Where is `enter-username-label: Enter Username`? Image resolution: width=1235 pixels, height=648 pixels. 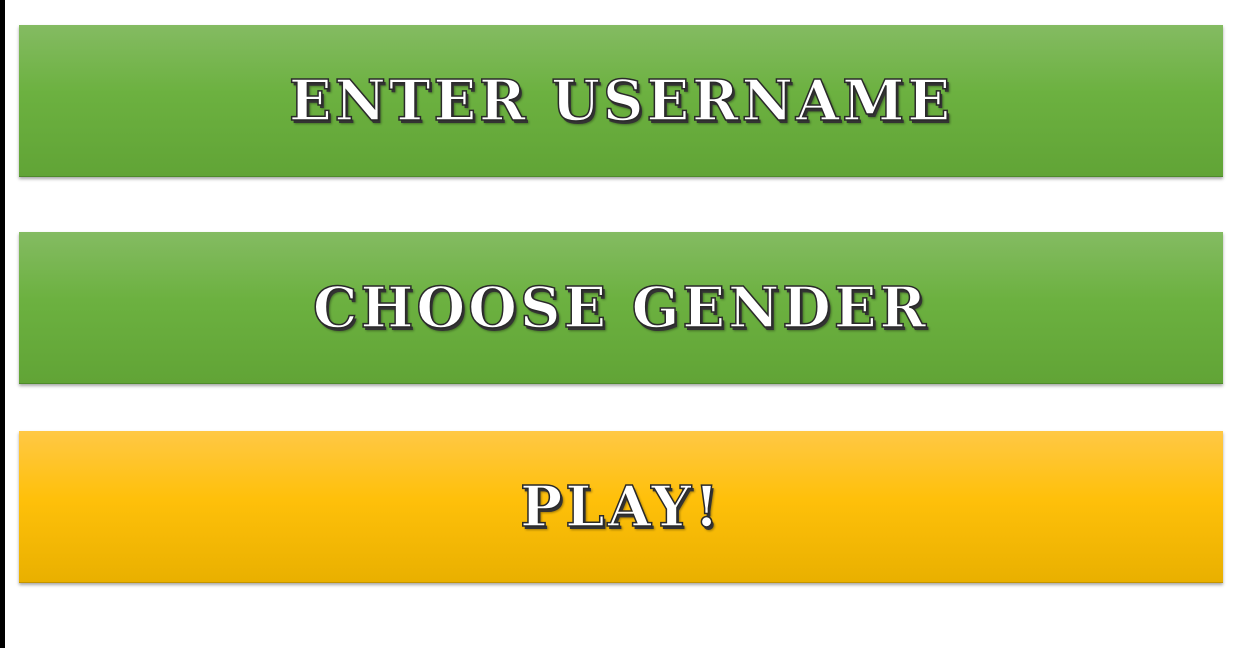 enter-username-label: Enter Username is located at coordinates (621, 101).